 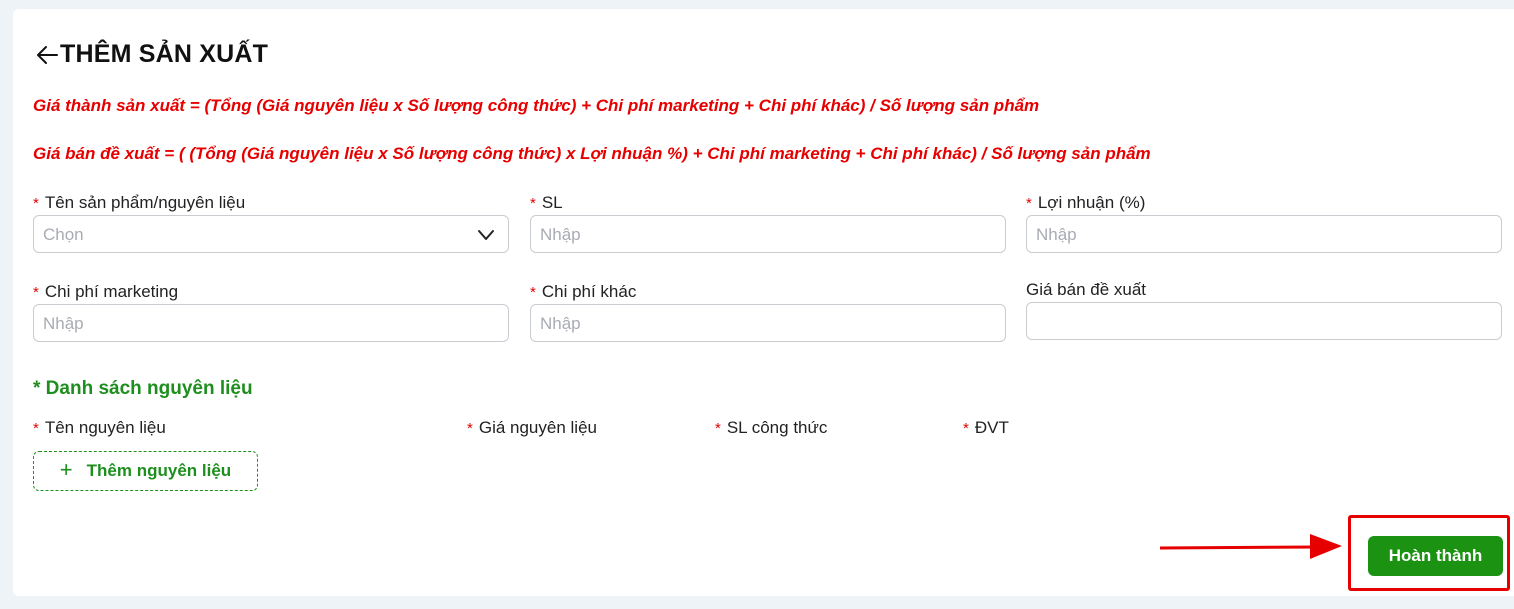 I want to click on marketing-placeholder: Nhập, so click(x=63, y=323).